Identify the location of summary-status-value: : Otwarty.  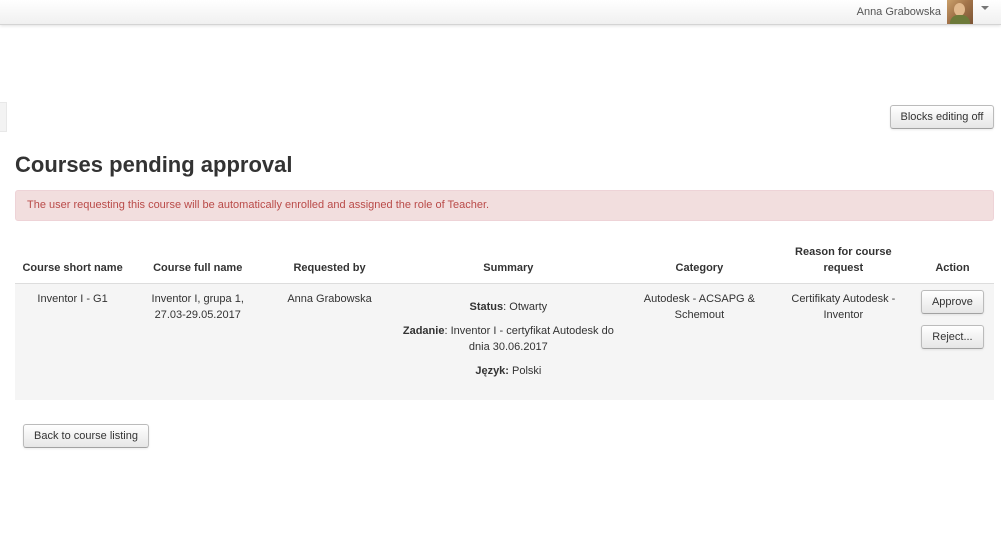
(525, 307).